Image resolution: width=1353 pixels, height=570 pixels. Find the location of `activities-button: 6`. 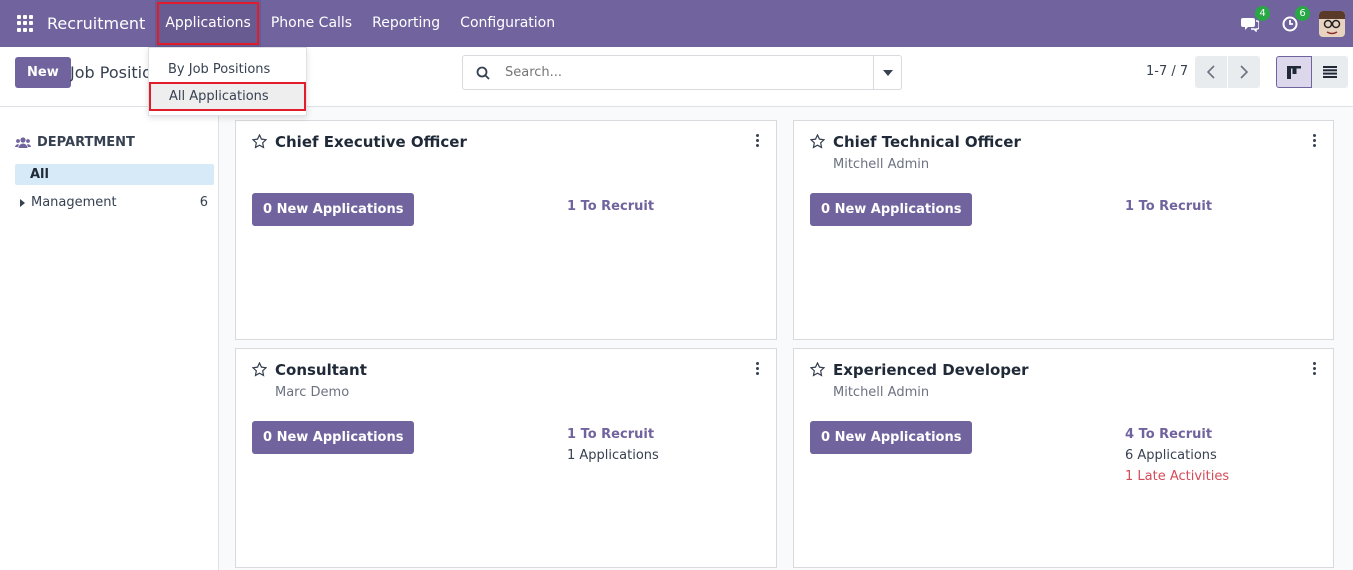

activities-button: 6 is located at coordinates (1294, 20).